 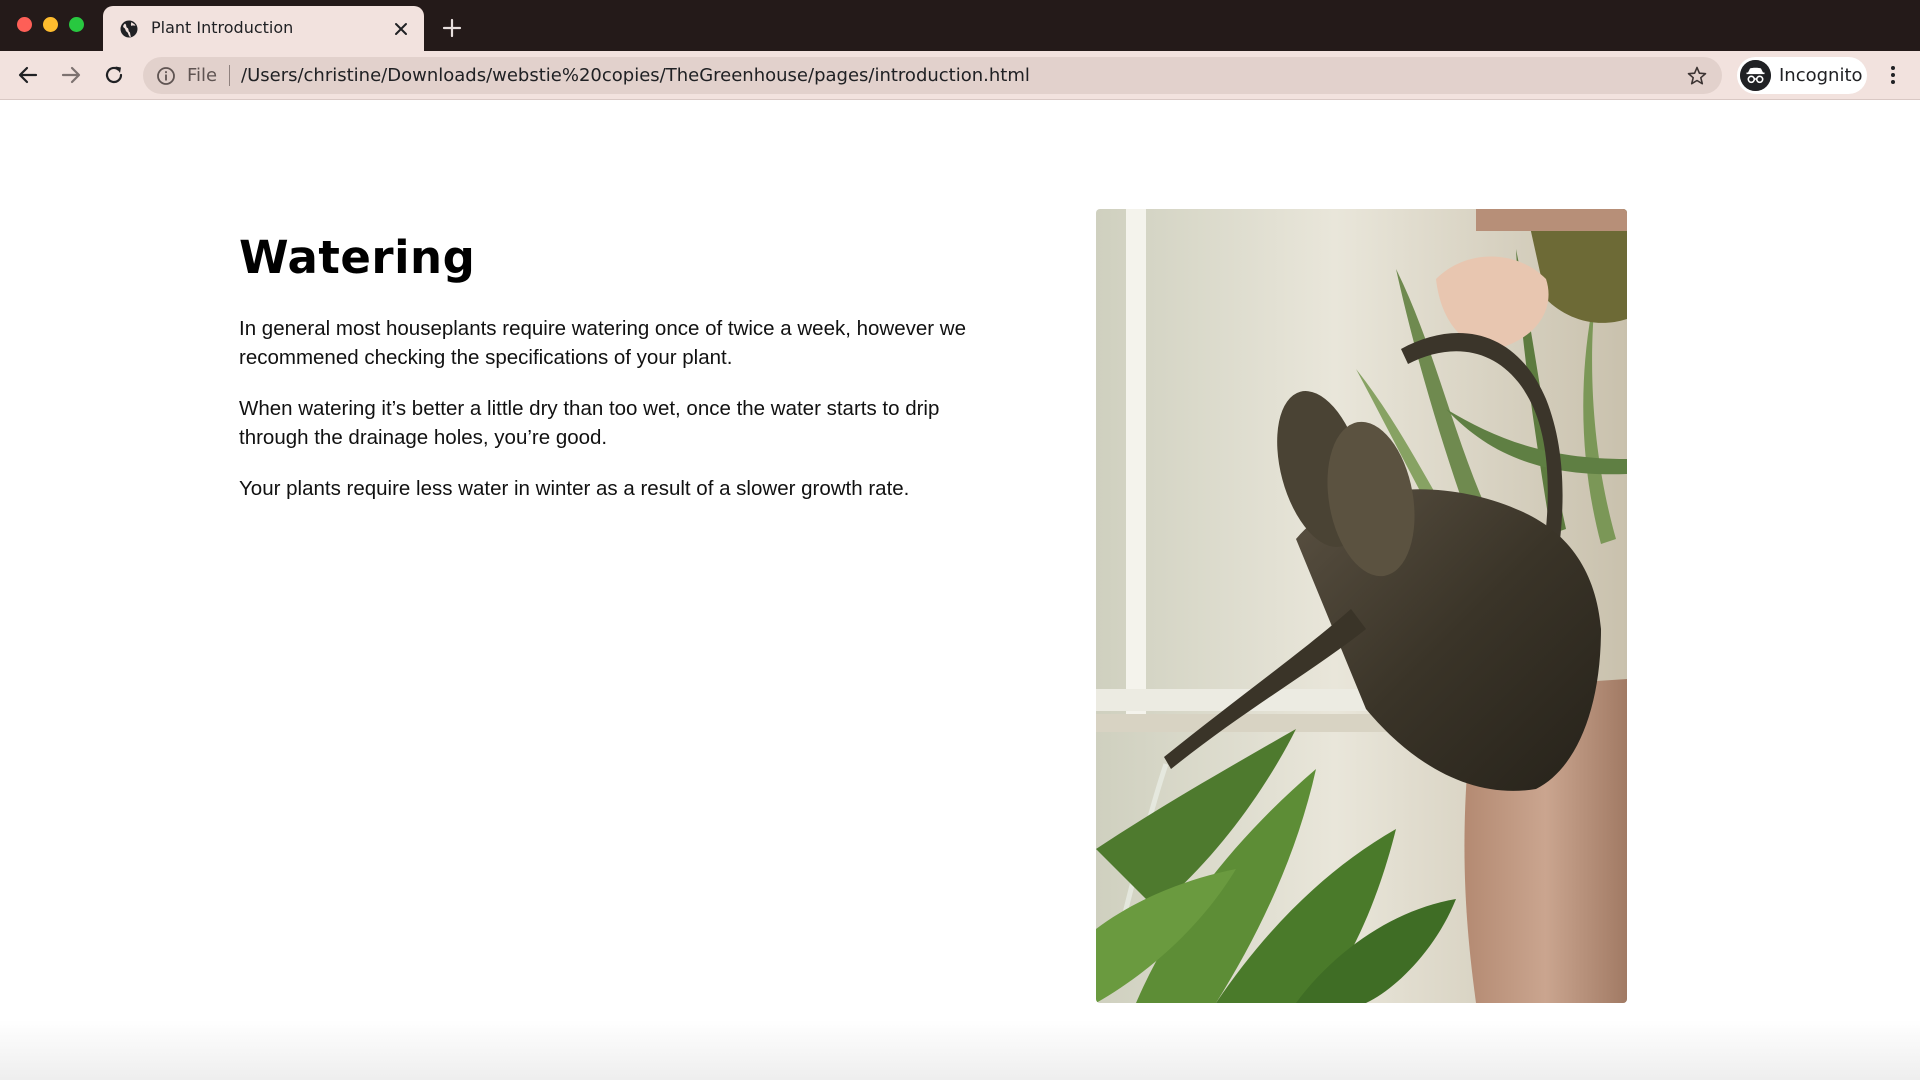 What do you see at coordinates (960, 25) in the screenshot?
I see `browser-titlebar: Plant Introduction` at bounding box center [960, 25].